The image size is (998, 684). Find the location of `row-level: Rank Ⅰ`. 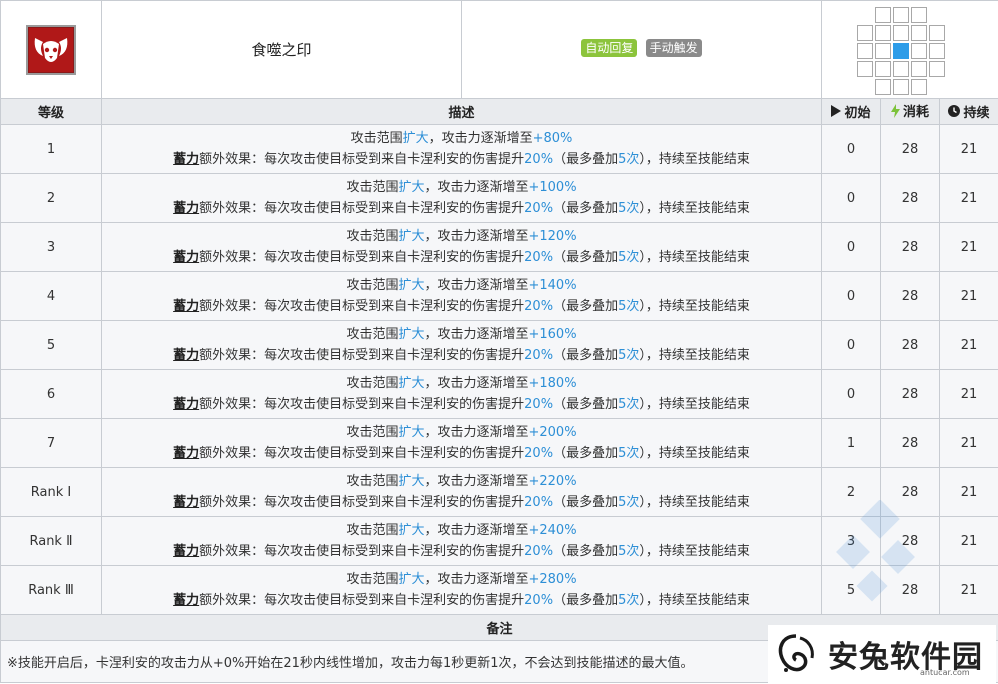

row-level: Rank Ⅰ is located at coordinates (51, 492).